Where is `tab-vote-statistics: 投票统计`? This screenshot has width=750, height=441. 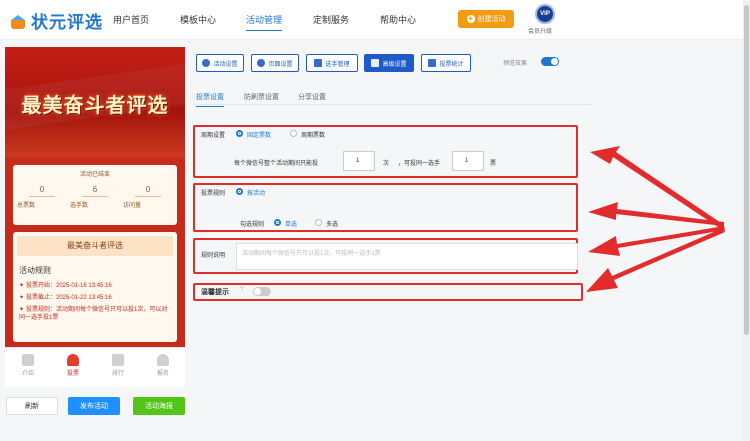
tab-vote-statistics: 投票统计 is located at coordinates (446, 63).